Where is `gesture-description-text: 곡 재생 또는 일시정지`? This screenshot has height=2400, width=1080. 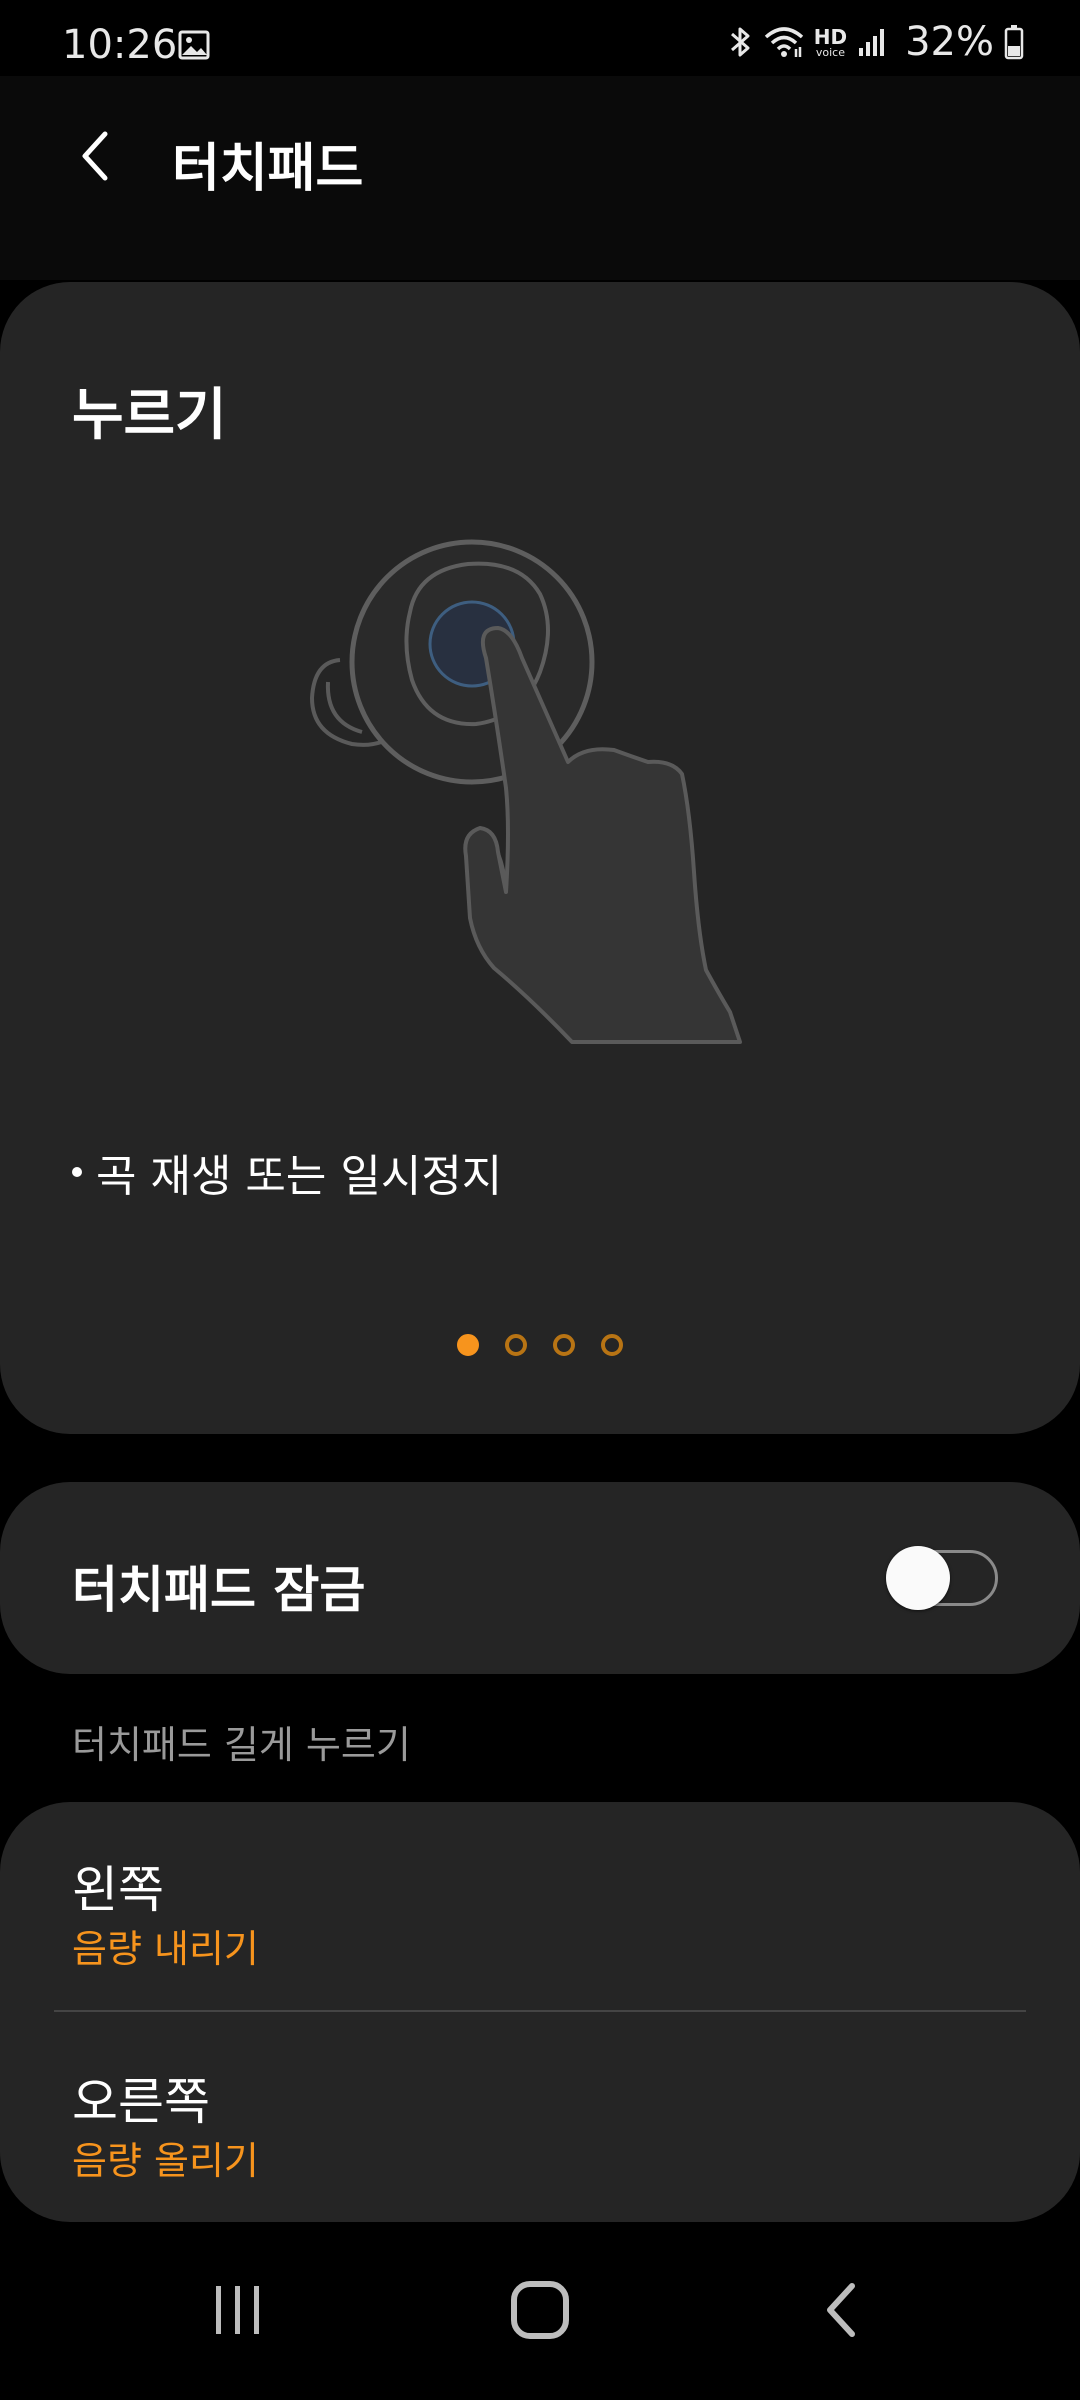
gesture-description-text: 곡 재생 또는 일시정지 is located at coordinates (299, 1176).